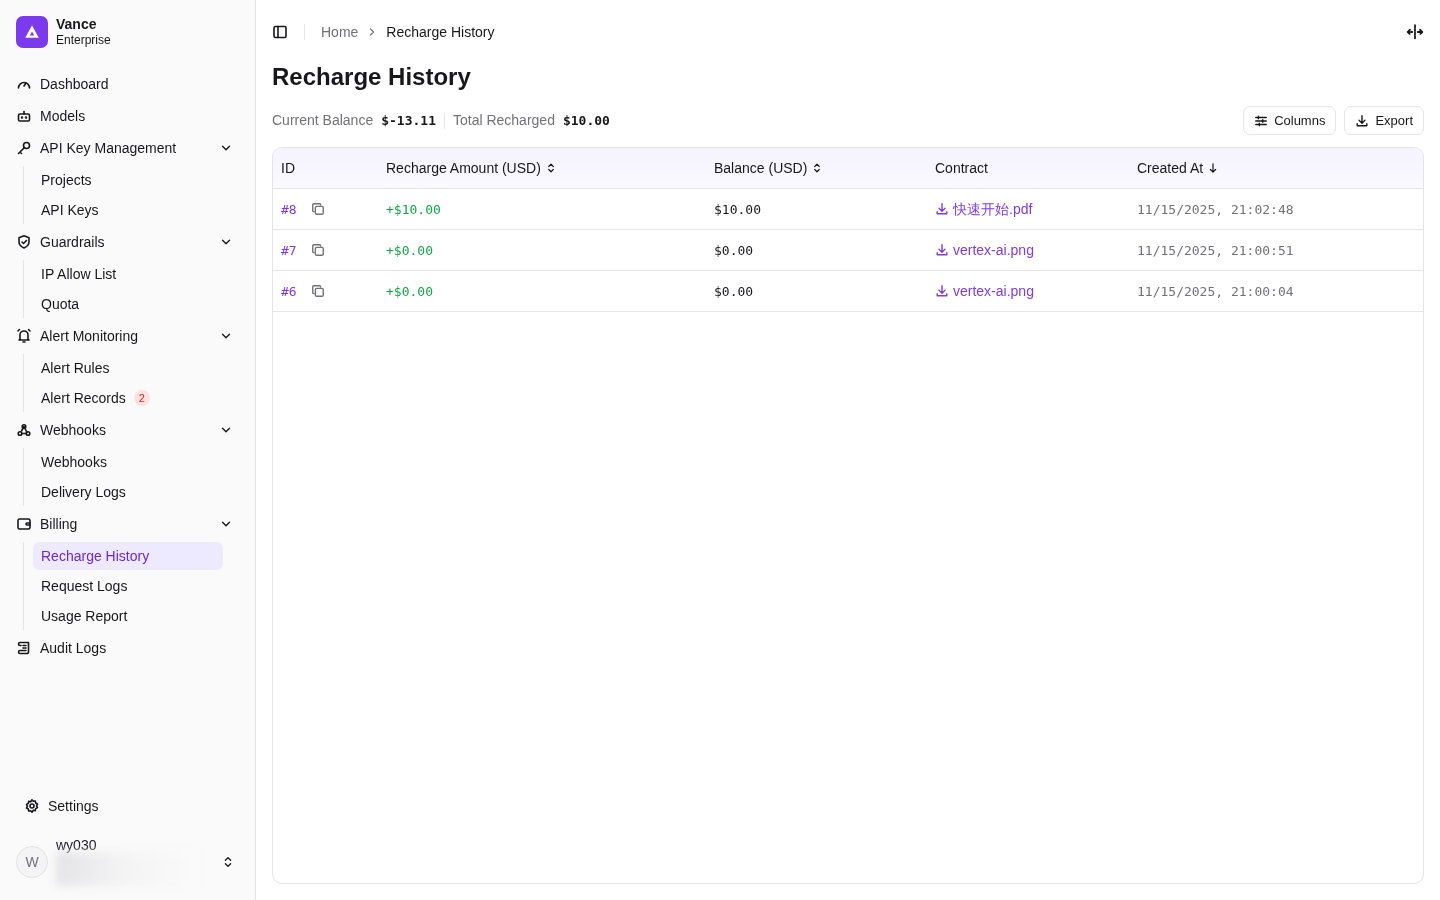 This screenshot has width=1440, height=900. What do you see at coordinates (542, 169) in the screenshot?
I see `column-header-cell: Recharge Amount (USD)` at bounding box center [542, 169].